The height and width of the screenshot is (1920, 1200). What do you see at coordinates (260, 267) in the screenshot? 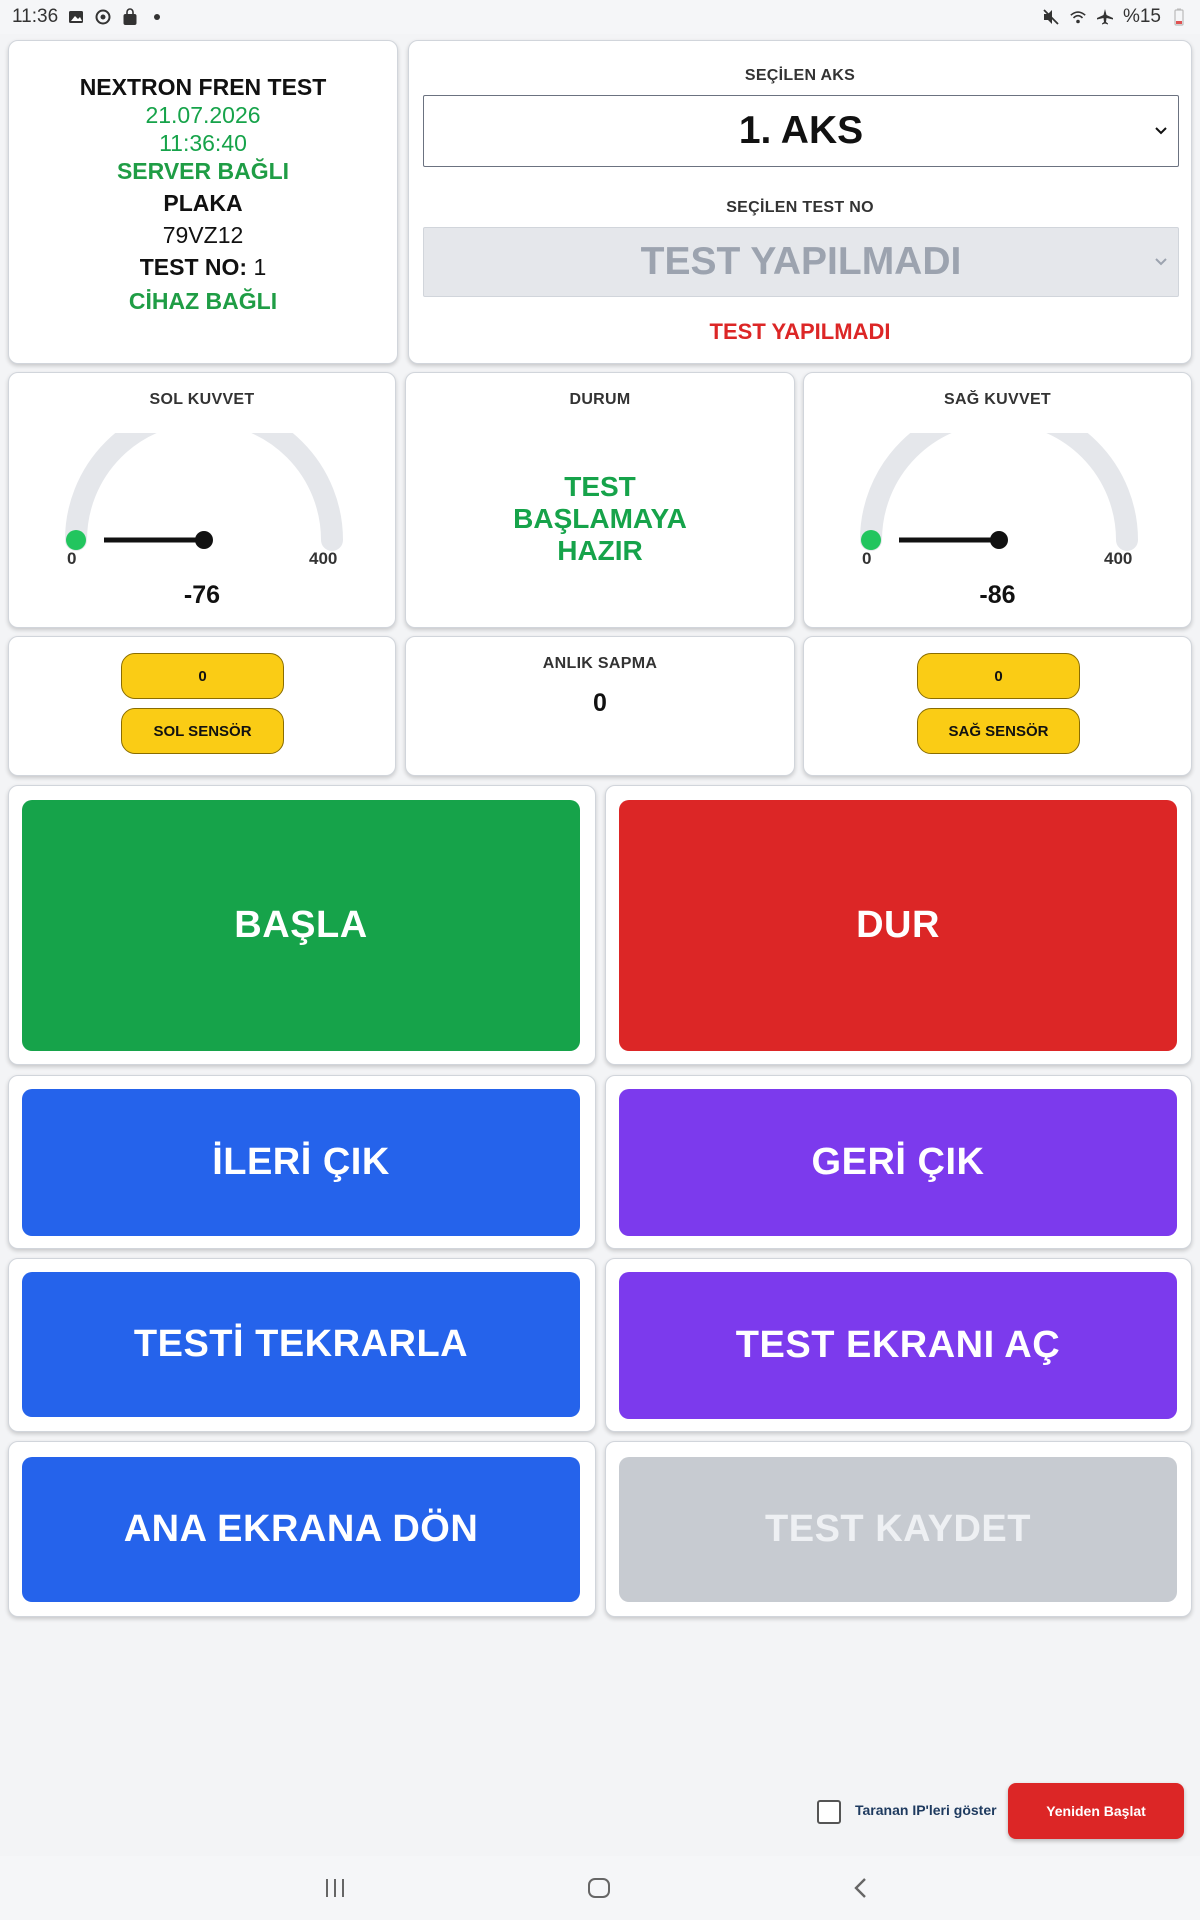
I see `test-no-value: 1` at bounding box center [260, 267].